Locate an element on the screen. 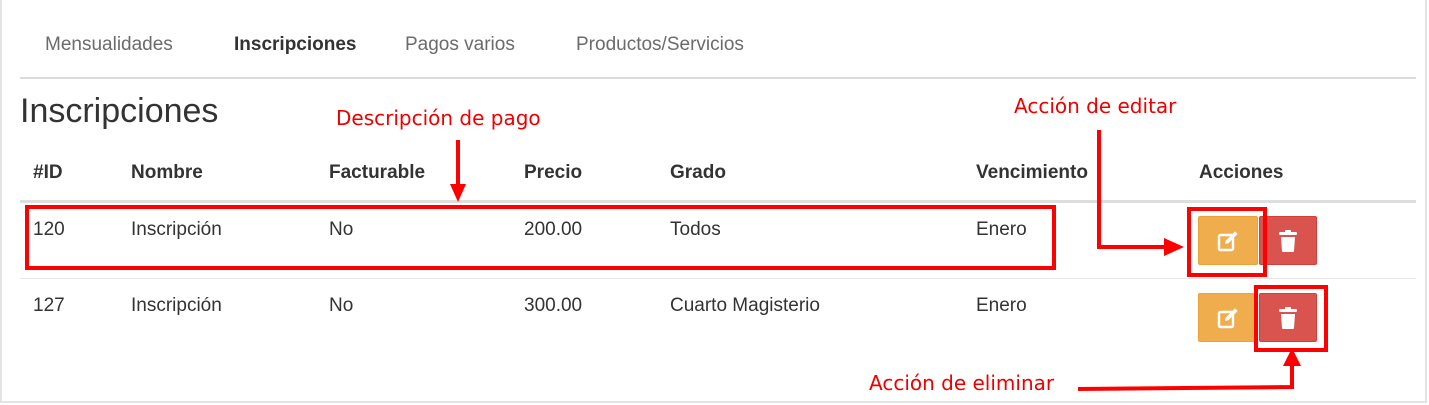 The image size is (1429, 405). arrow-elbow-up is located at coordinates (1189, 369).